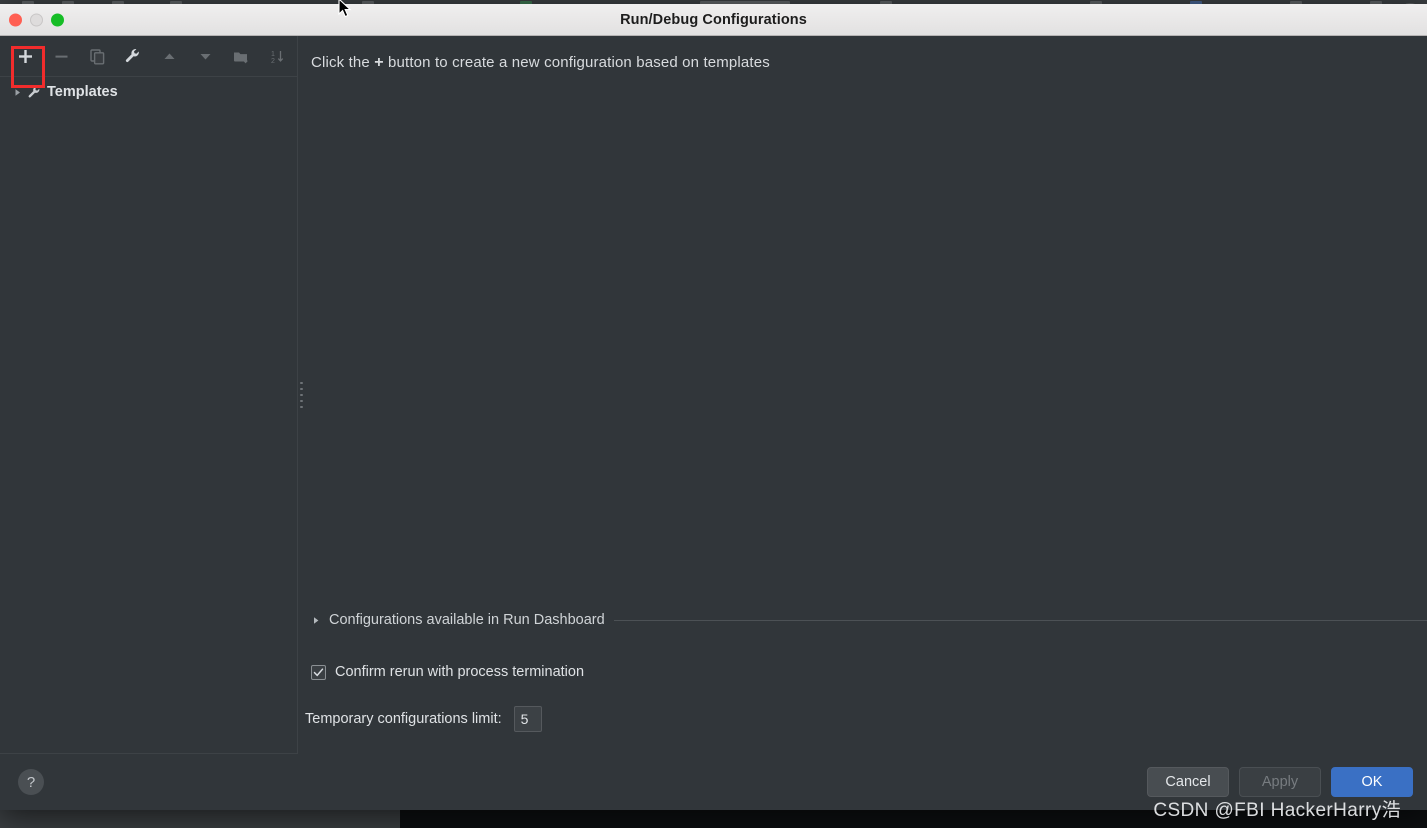 Image resolution: width=1427 pixels, height=828 pixels. I want to click on hint-plus-symbol: +, so click(379, 62).